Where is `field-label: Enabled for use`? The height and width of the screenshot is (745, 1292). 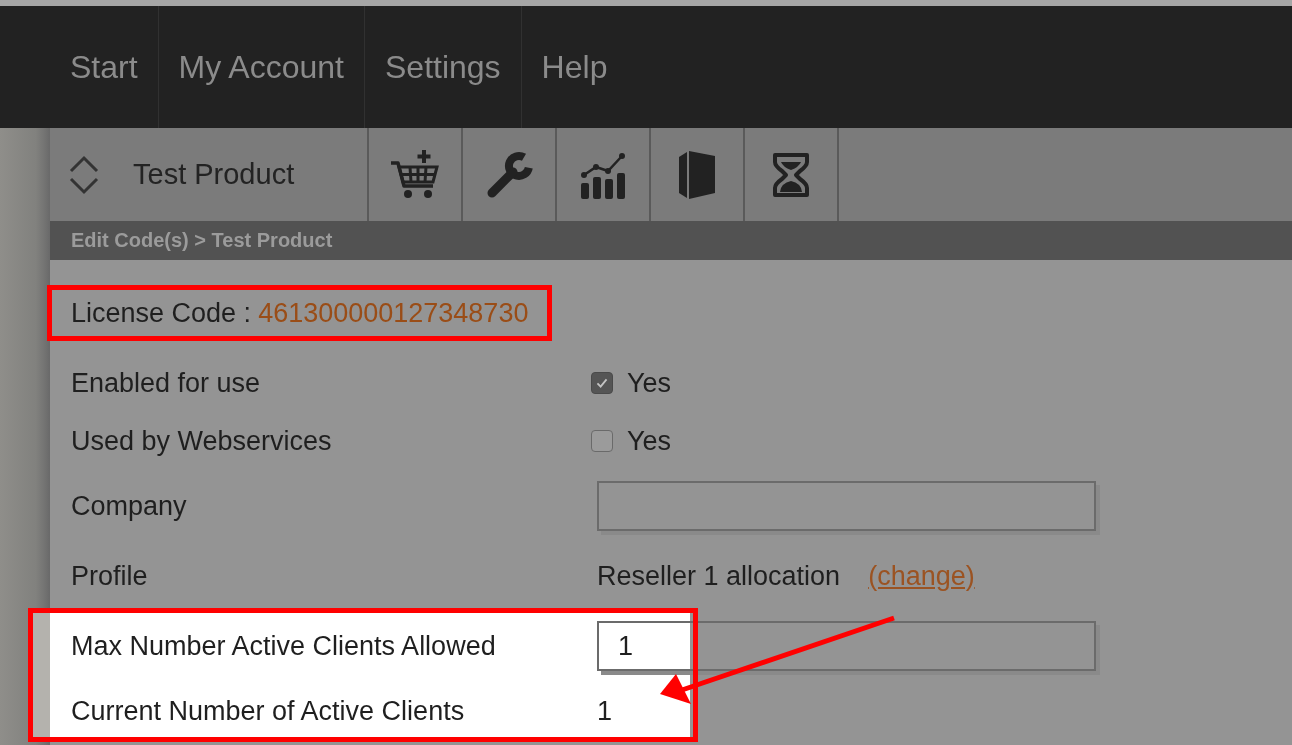
field-label: Enabled for use is located at coordinates (166, 383).